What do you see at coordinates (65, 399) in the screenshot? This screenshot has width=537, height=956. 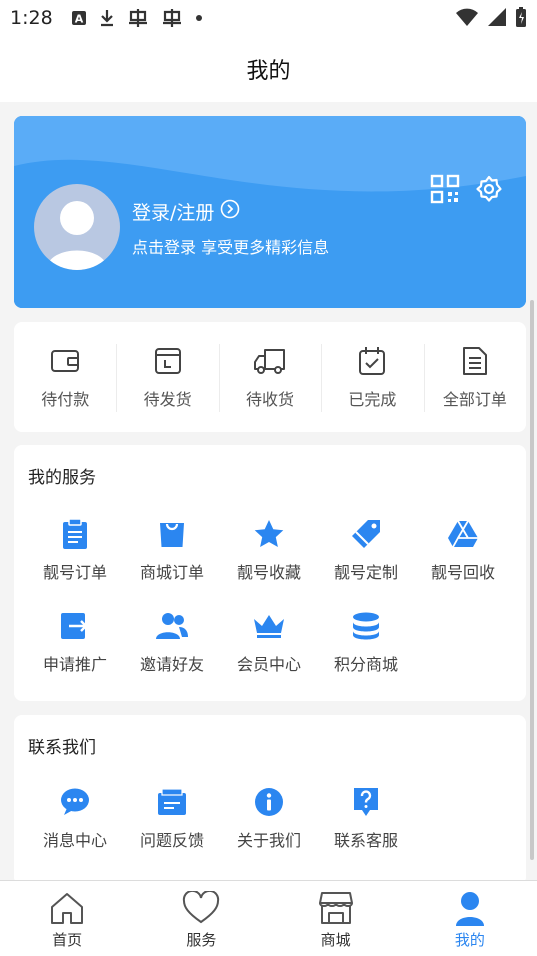 I see `order-label: 待付款` at bounding box center [65, 399].